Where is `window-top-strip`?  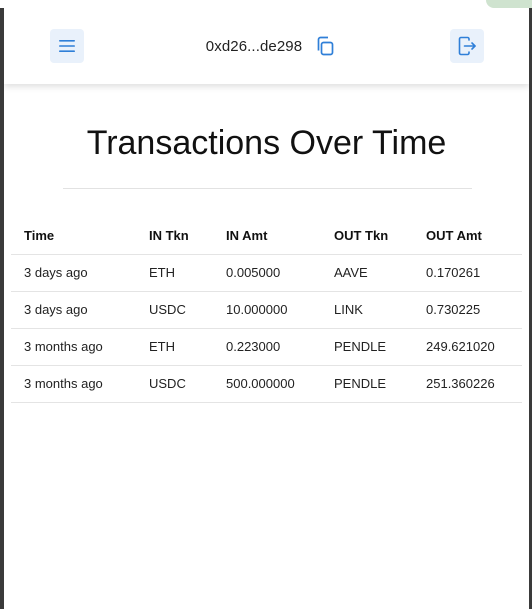
window-top-strip is located at coordinates (266, 4).